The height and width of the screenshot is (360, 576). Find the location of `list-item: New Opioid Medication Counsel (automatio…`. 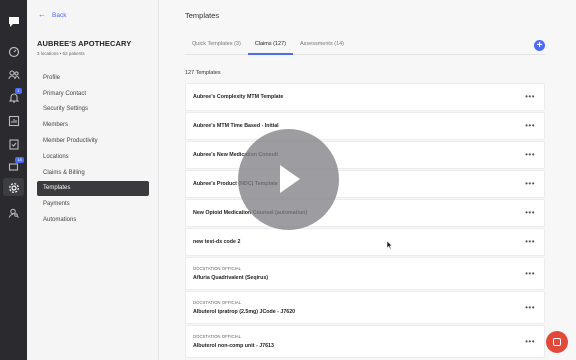

list-item: New Opioid Medication Counsel (automatio… is located at coordinates (365, 213).